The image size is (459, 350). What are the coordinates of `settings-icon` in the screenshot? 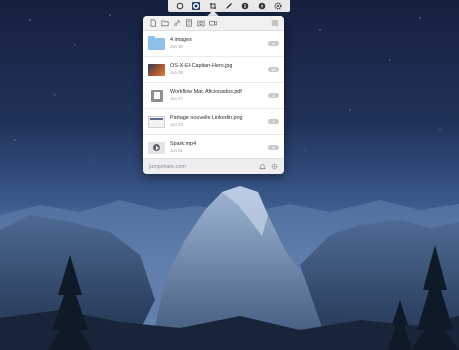 It's located at (278, 6).